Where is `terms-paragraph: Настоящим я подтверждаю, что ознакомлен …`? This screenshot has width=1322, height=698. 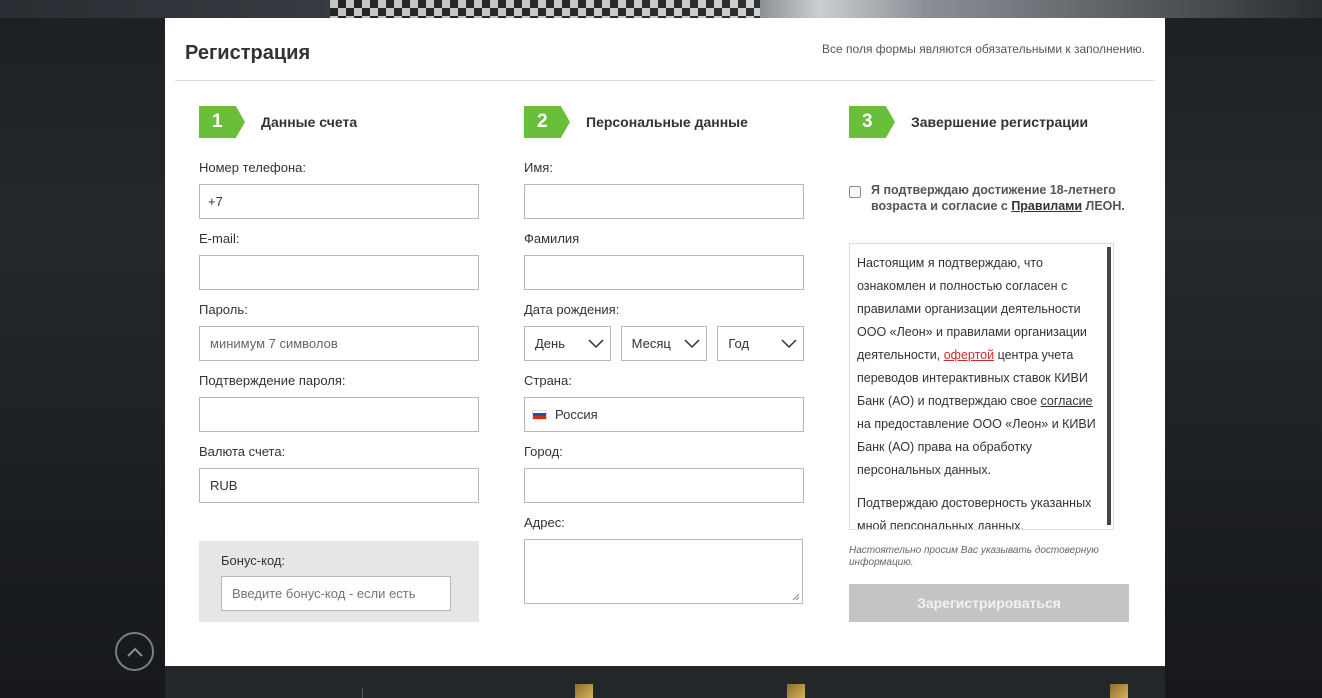
terms-paragraph: Настоящим я подтверждаю, что ознакомлен … is located at coordinates (979, 367).